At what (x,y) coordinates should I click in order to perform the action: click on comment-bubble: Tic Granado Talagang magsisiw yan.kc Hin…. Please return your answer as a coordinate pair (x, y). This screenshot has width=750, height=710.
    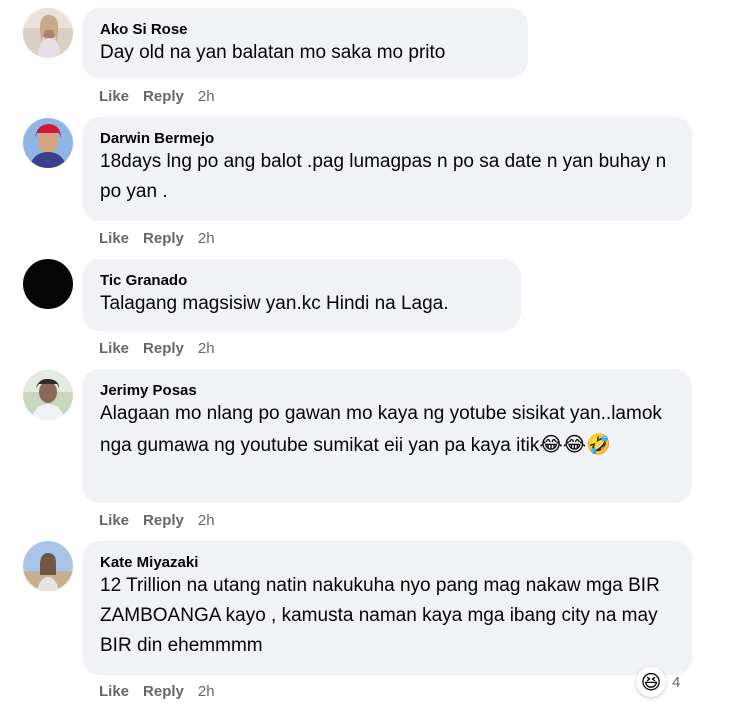
    Looking at the image, I should click on (301, 295).